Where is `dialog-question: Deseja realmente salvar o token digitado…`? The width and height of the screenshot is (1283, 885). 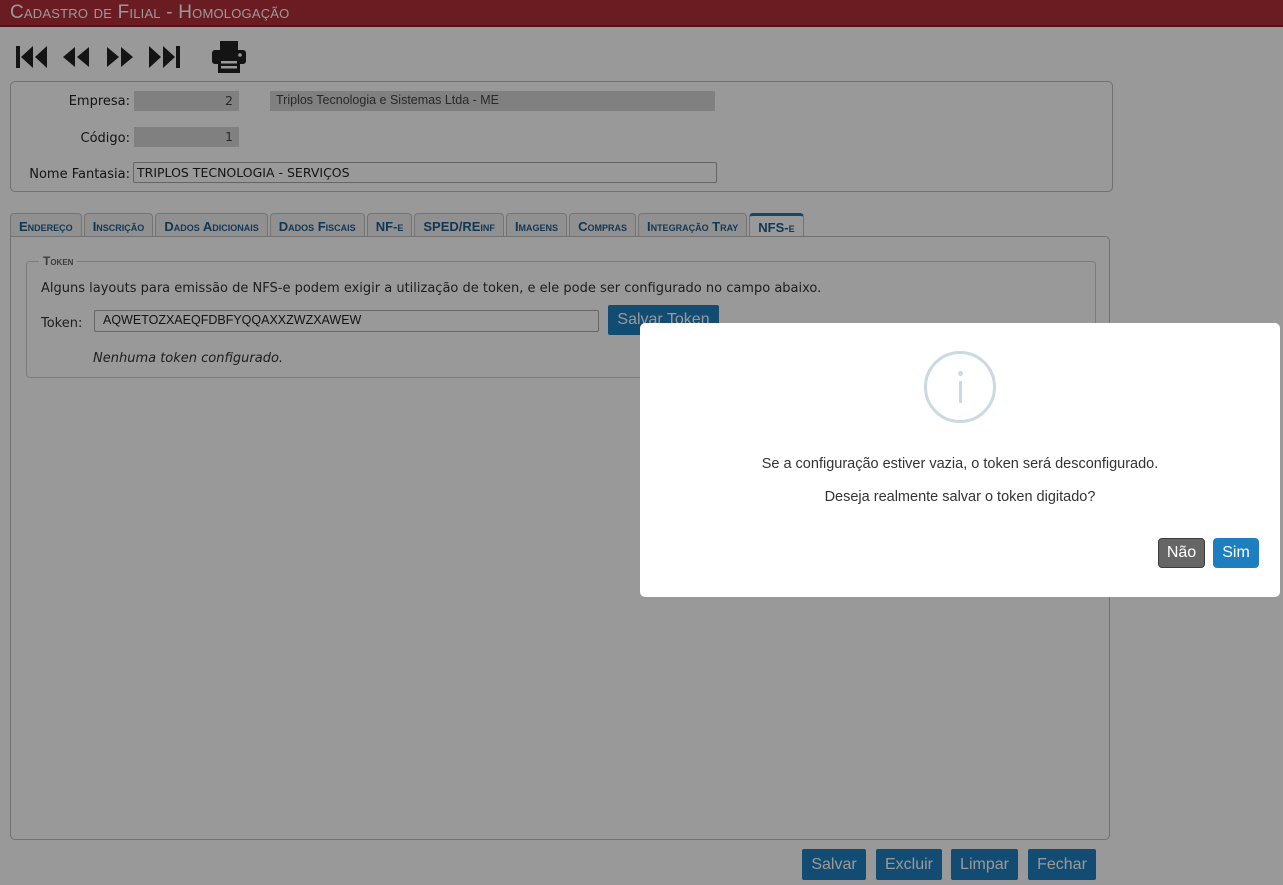 dialog-question: Deseja realmente salvar o token digitado… is located at coordinates (960, 497).